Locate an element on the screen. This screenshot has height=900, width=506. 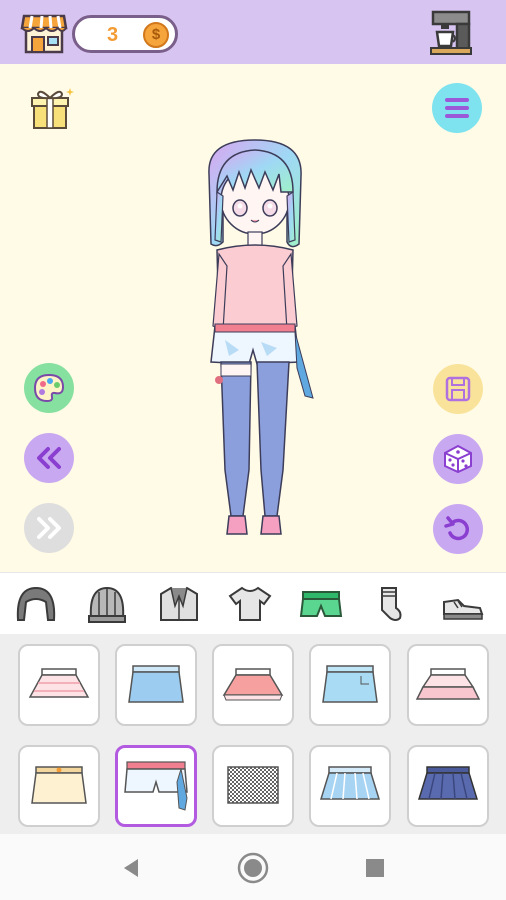
category-top is located at coordinates (250, 604).